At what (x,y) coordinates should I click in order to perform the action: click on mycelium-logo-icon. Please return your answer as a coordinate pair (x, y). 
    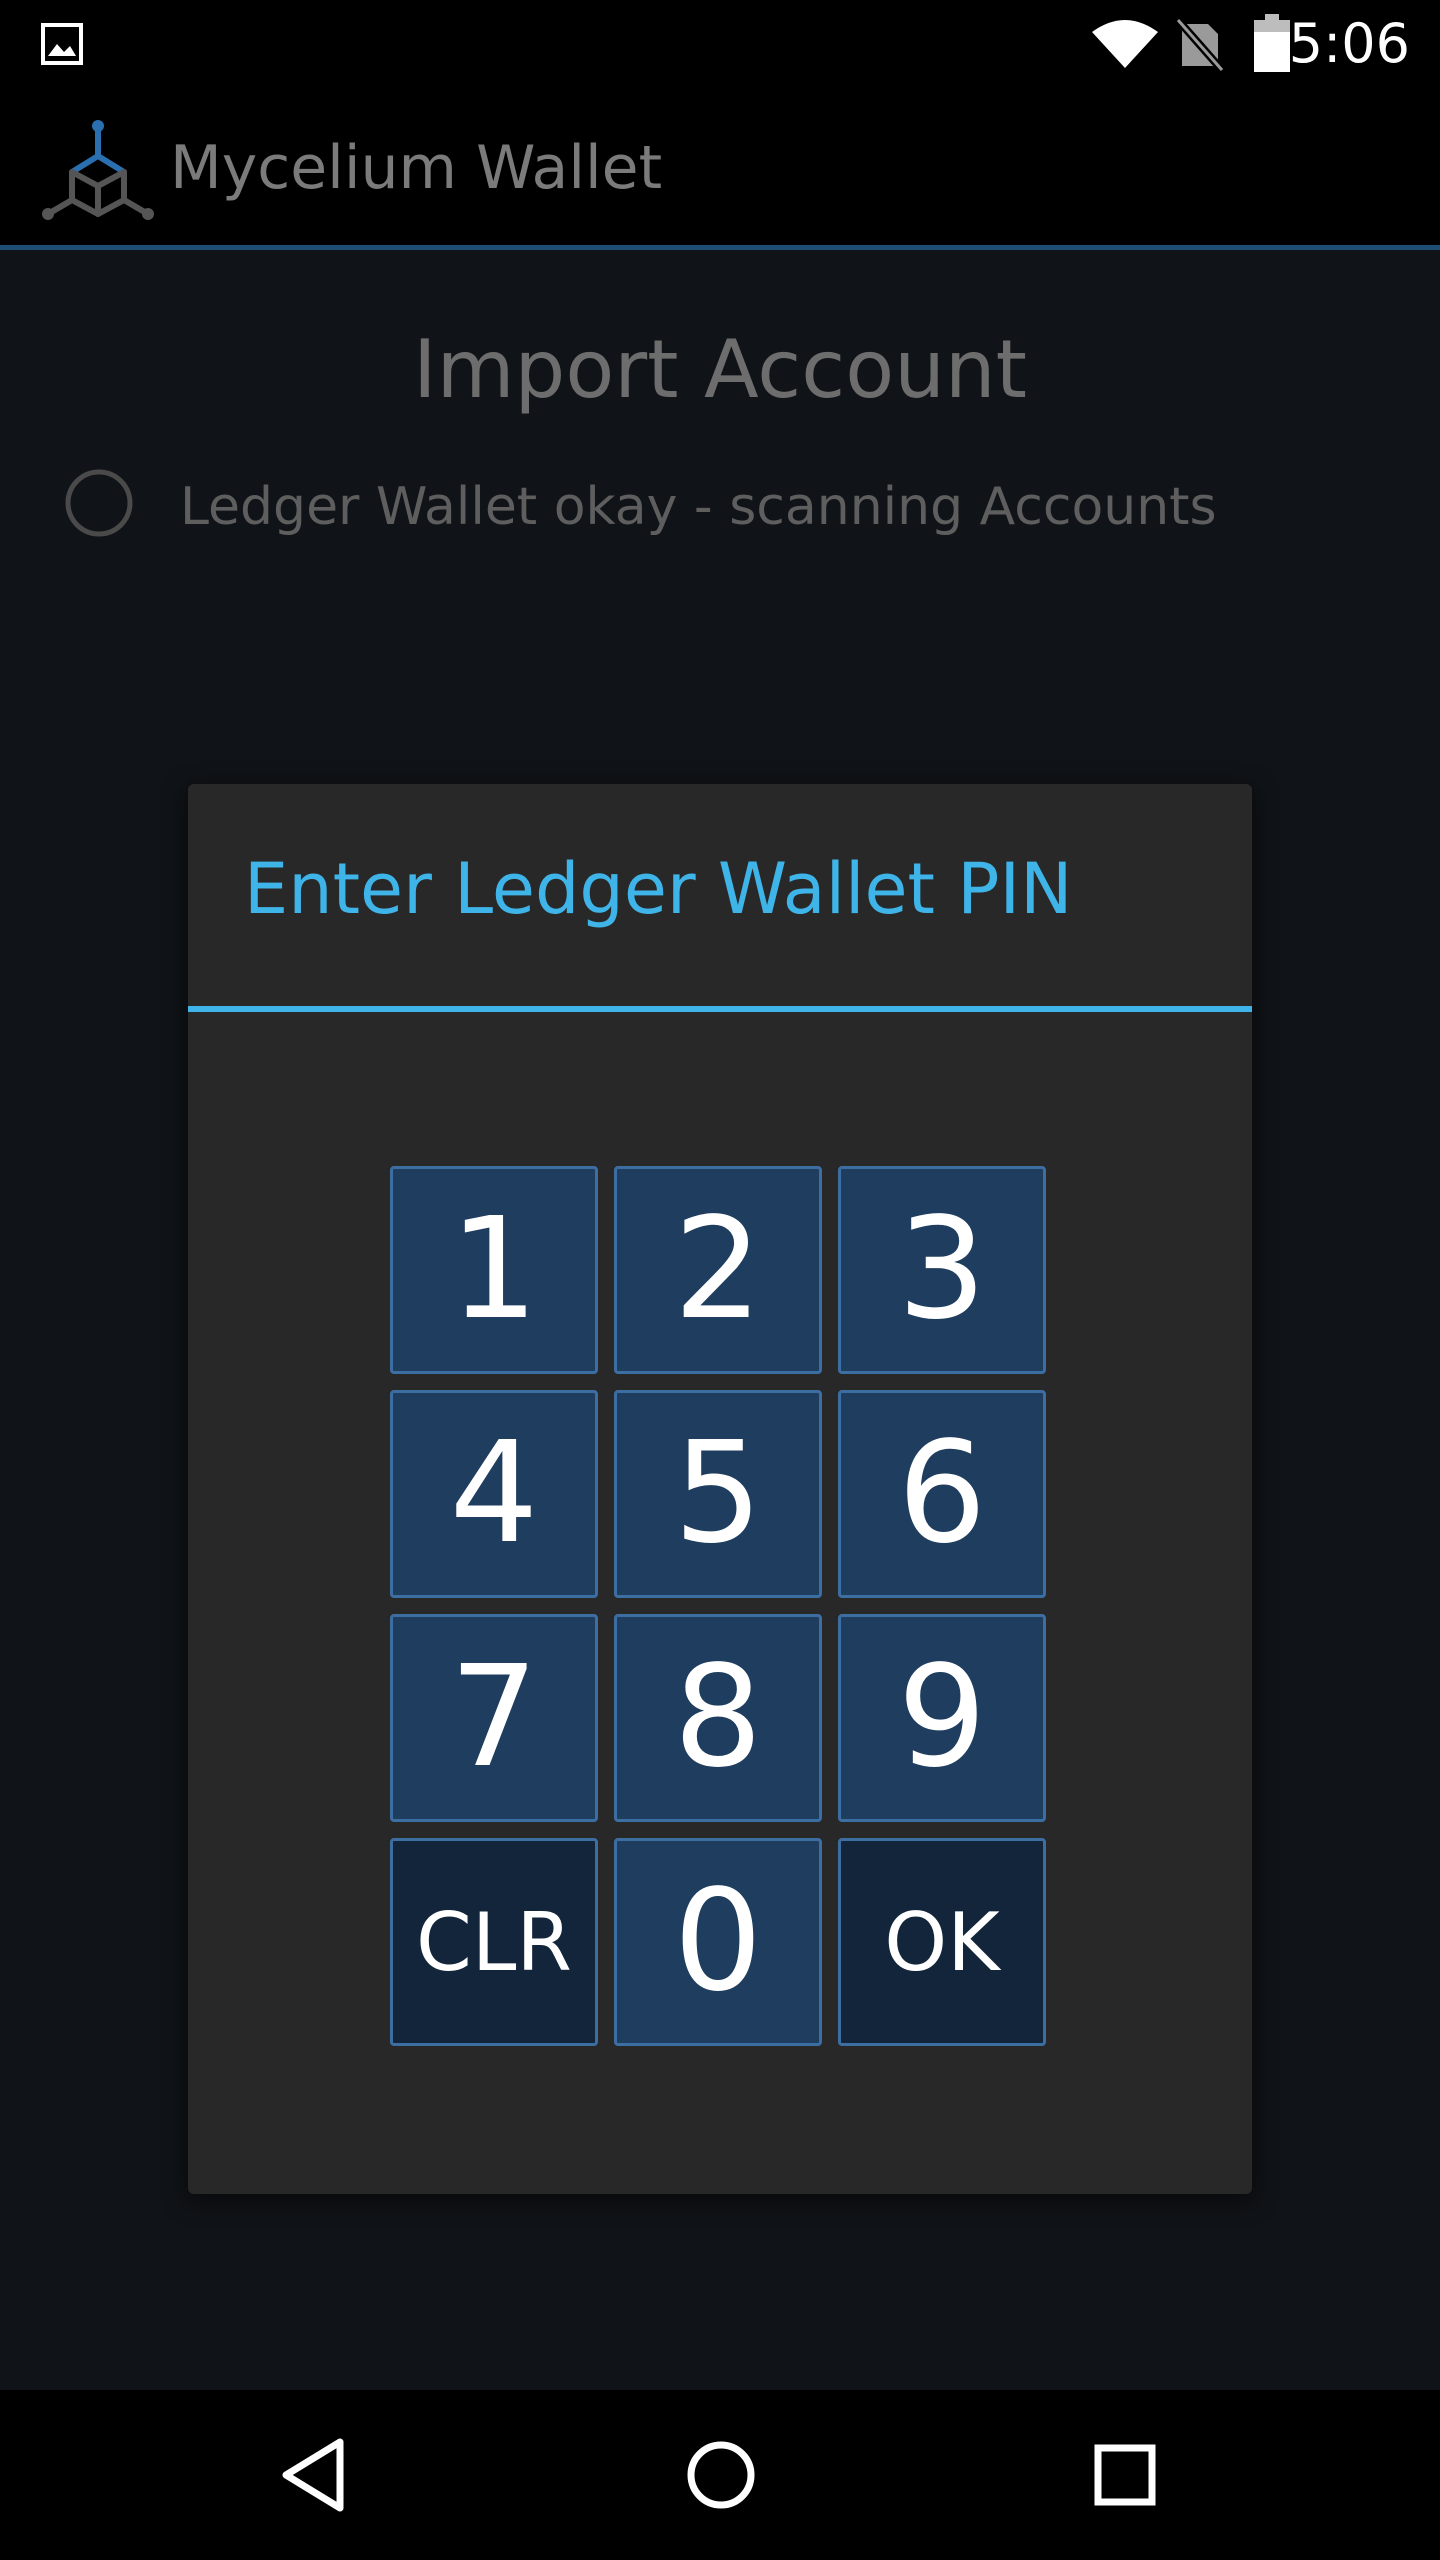
    Looking at the image, I should click on (98, 170).